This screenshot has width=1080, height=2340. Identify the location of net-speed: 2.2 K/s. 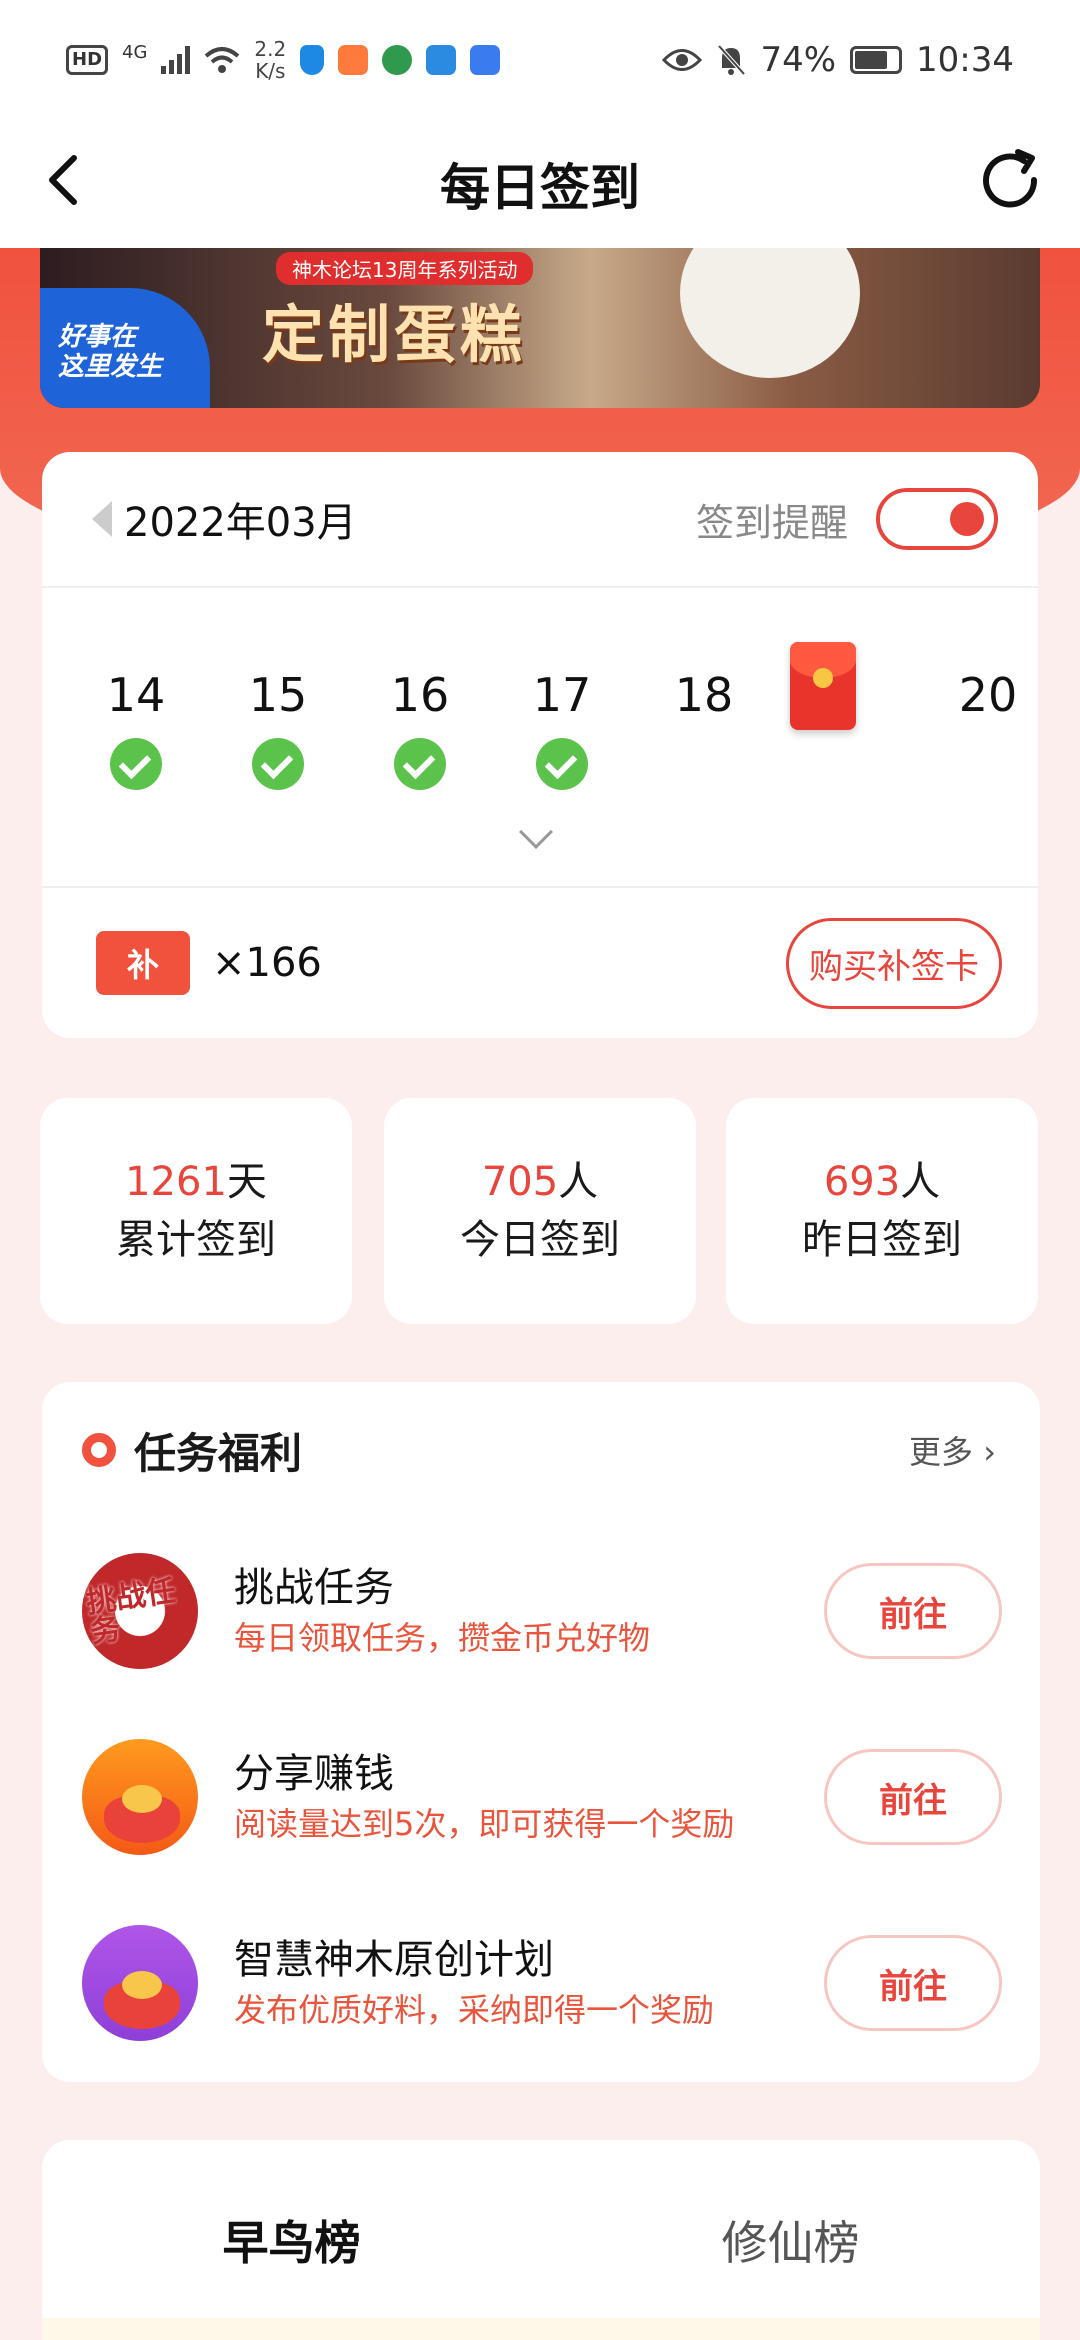
(270, 60).